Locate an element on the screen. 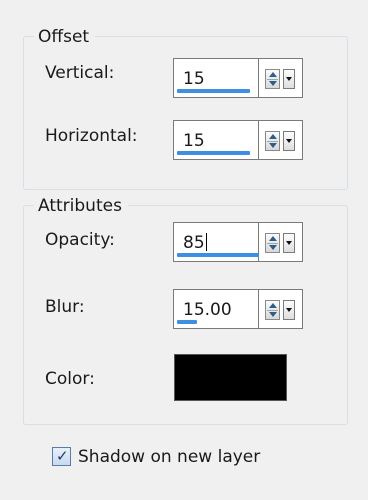  horizontal-dropdown-icon is located at coordinates (289, 141).